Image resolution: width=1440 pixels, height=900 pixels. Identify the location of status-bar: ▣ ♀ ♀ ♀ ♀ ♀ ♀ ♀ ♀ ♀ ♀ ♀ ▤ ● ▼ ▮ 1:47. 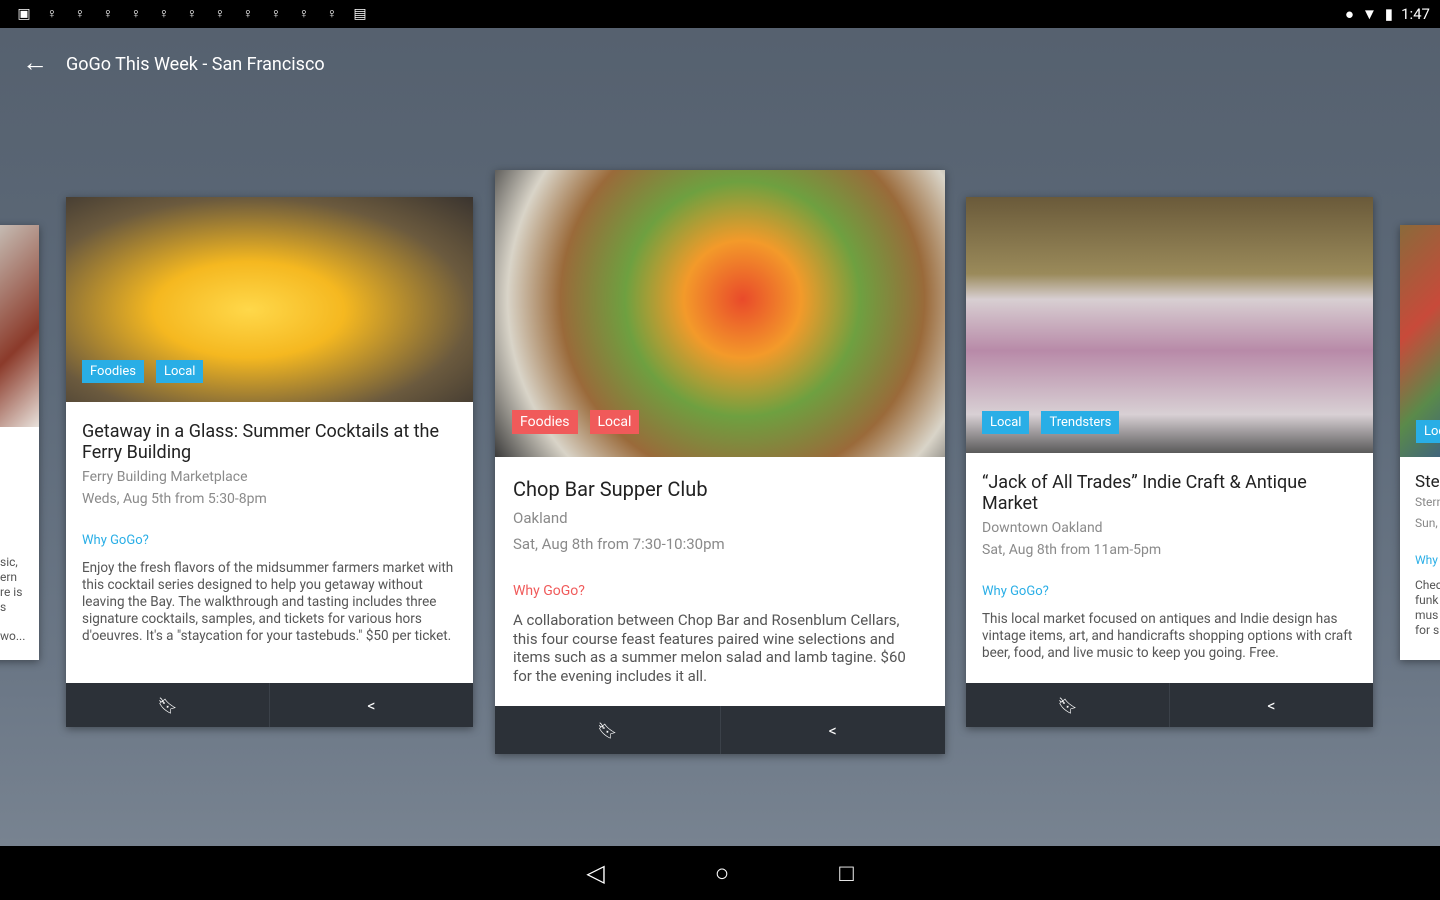
(720, 14).